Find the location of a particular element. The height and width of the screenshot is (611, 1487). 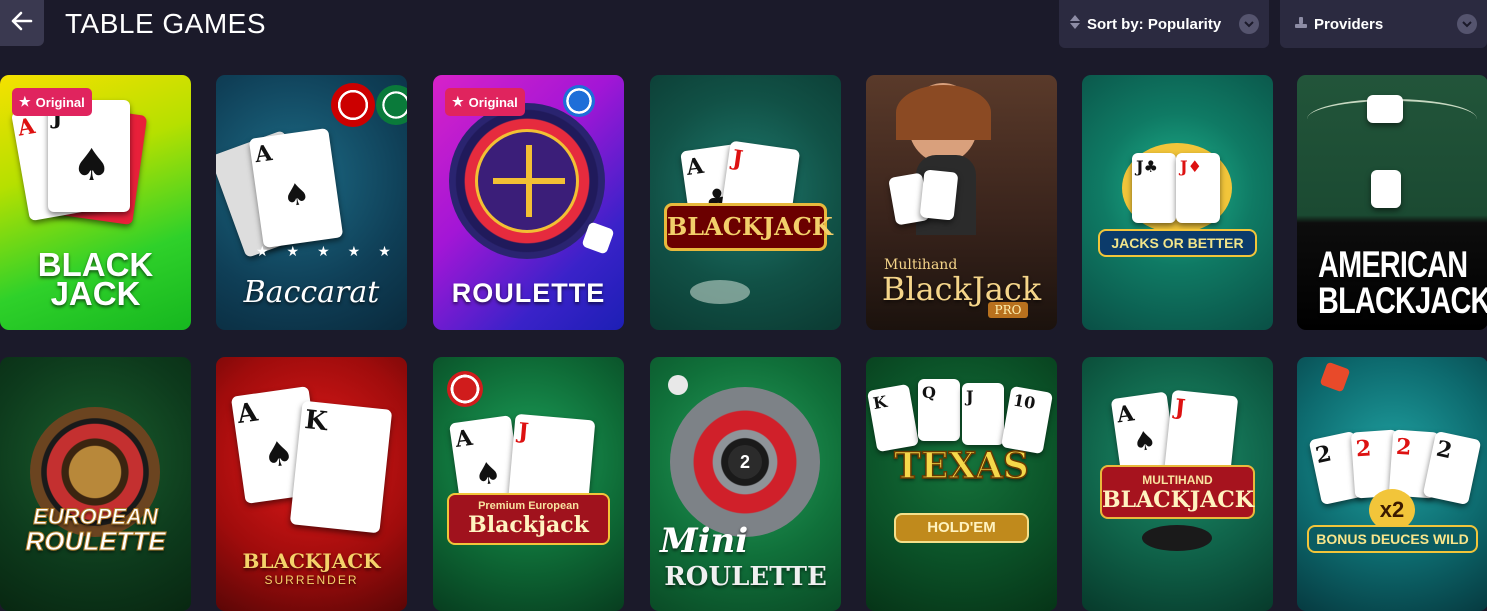

providers-icon is located at coordinates (1301, 24).